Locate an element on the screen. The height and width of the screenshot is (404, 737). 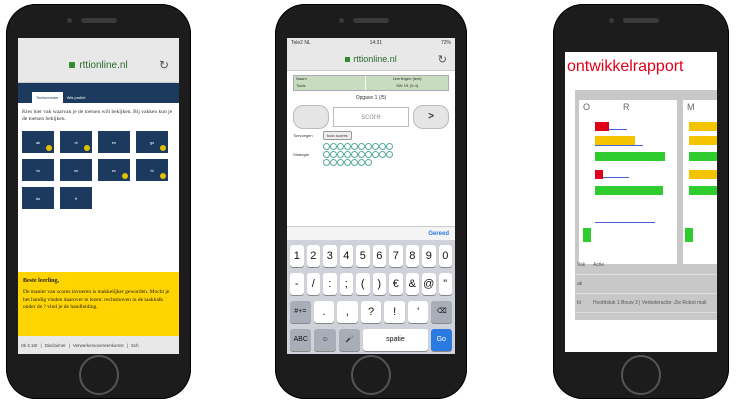
key: 3 is located at coordinates (330, 256).